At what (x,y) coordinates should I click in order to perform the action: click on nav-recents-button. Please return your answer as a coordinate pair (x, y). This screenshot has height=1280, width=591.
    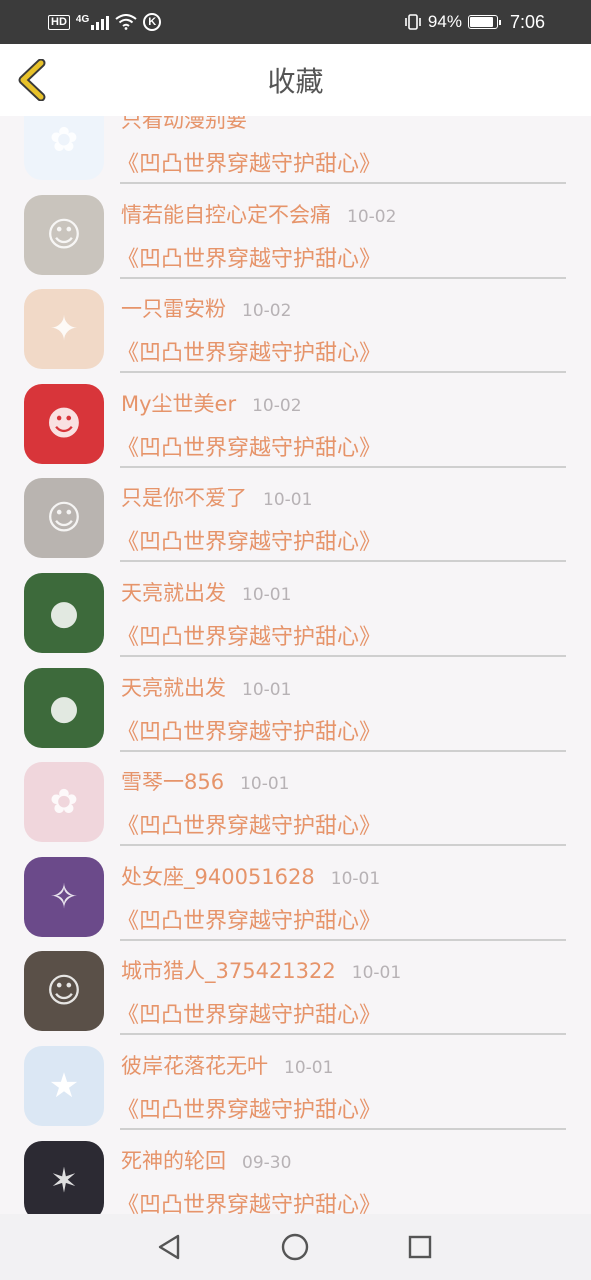
    Looking at the image, I should click on (420, 1247).